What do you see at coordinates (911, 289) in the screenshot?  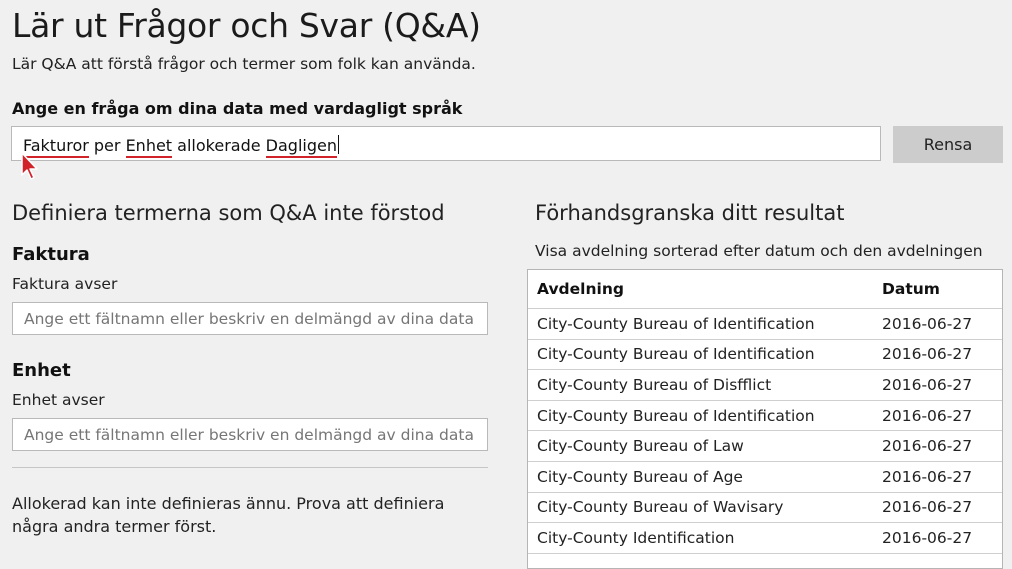 I see `column-header-datum: Datum` at bounding box center [911, 289].